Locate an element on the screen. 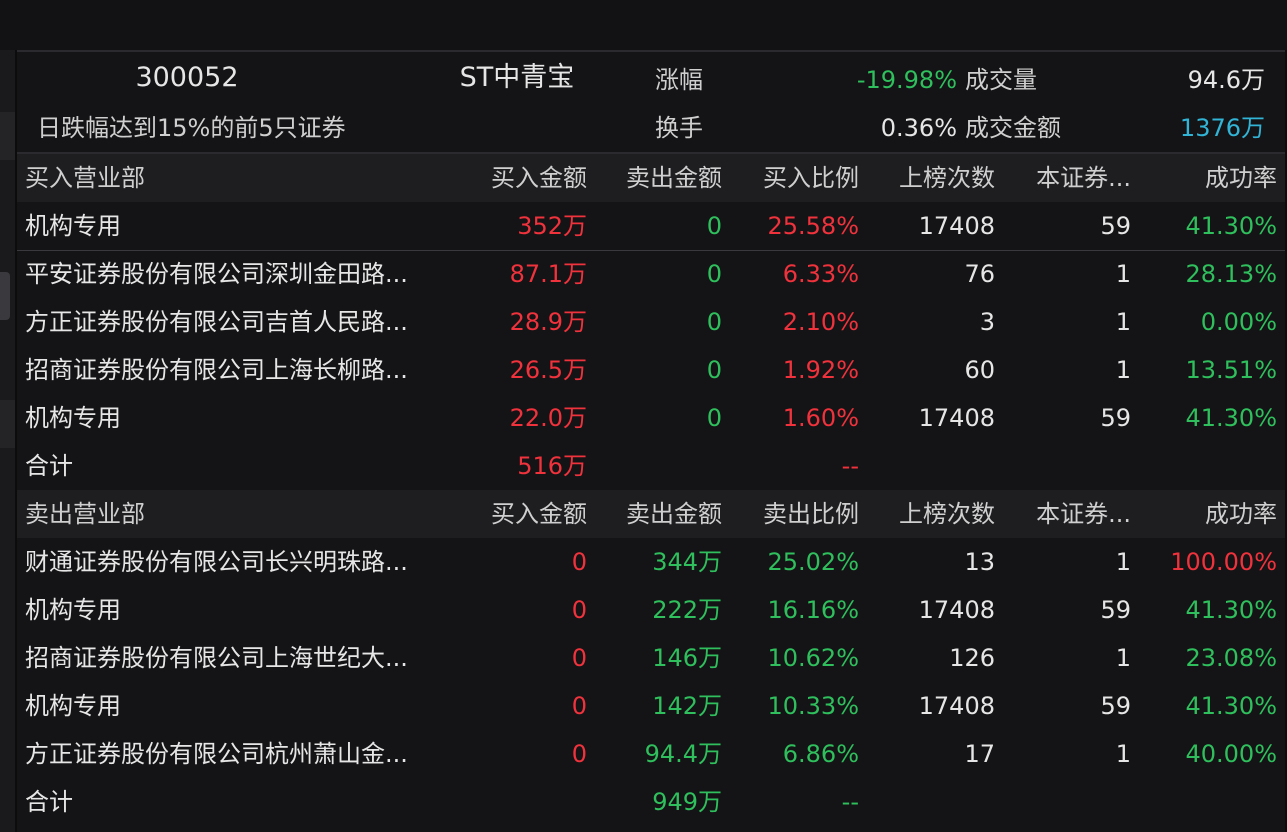  table-row: 机构专用 0 222万 16.16% 17408 59 41.30% is located at coordinates (651, 610).